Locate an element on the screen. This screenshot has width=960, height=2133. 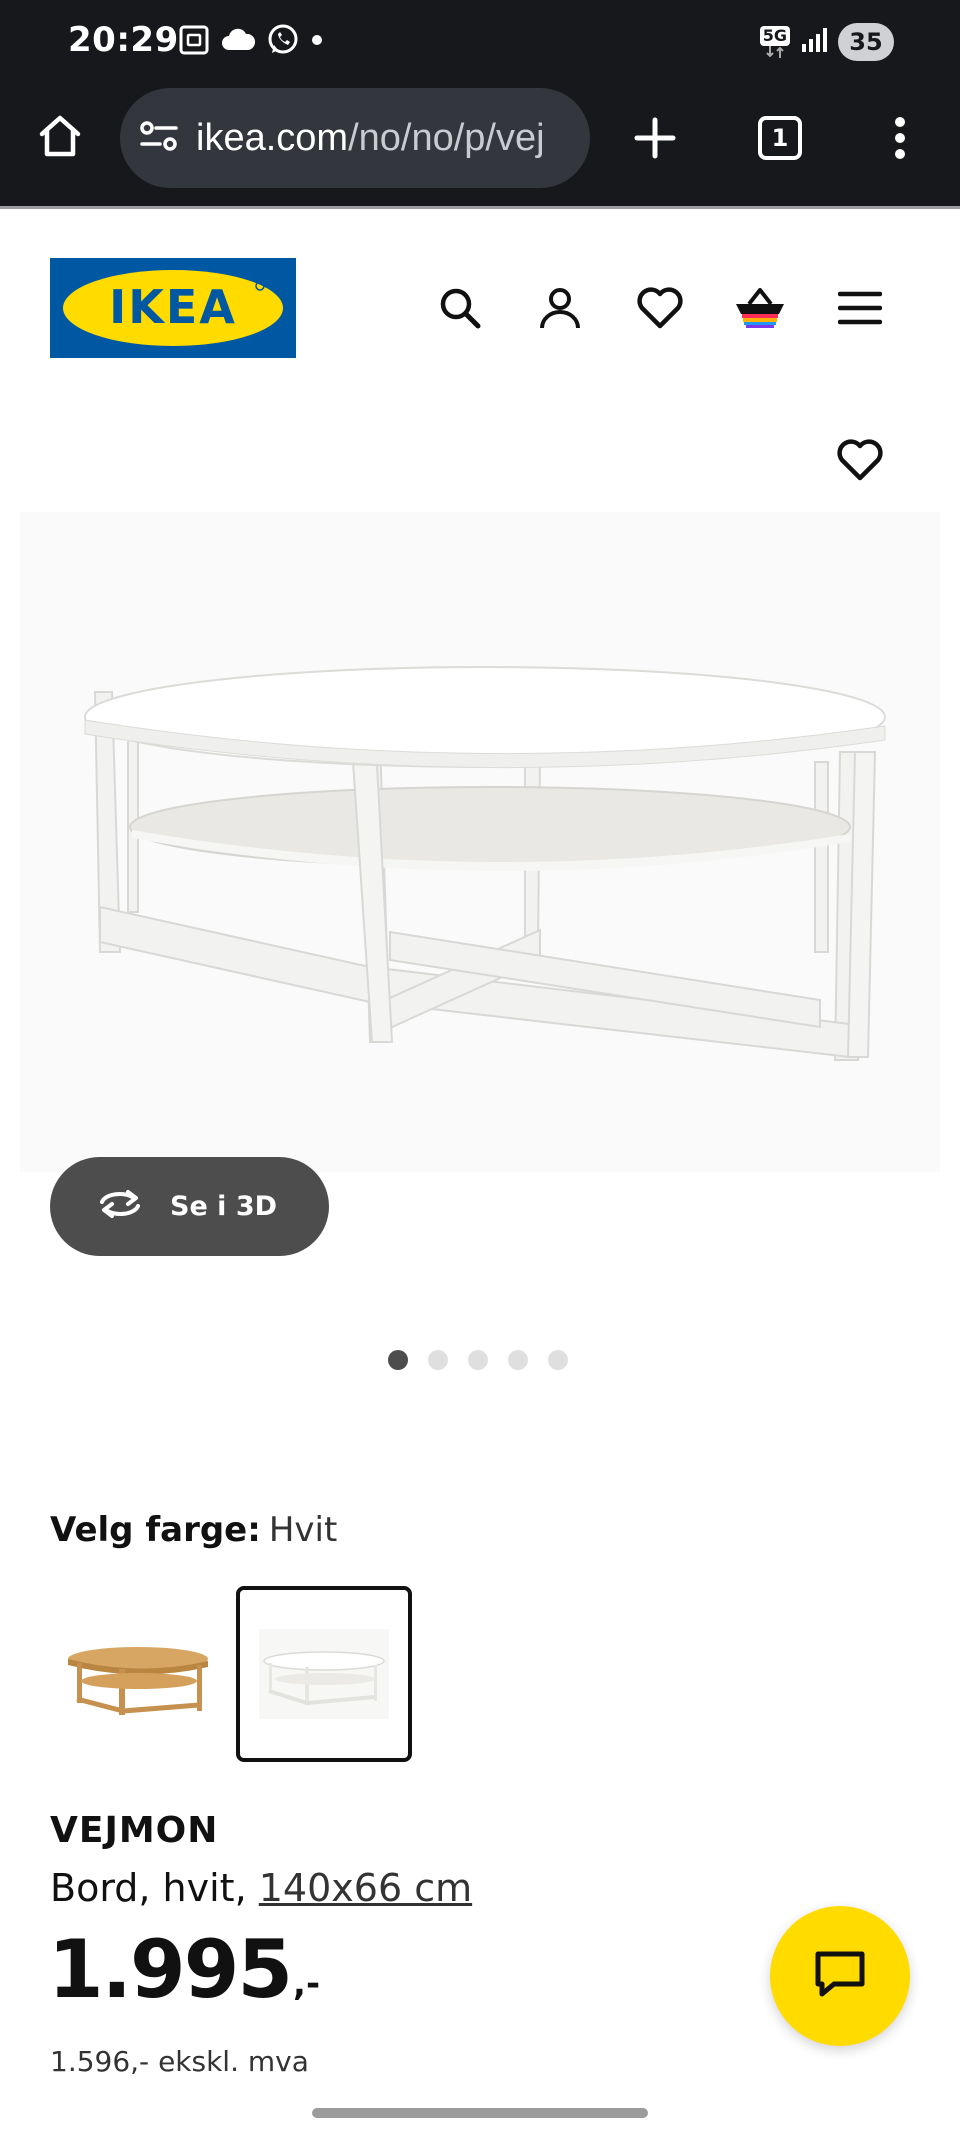
url-text: ikea.com/no/no/p/vej is located at coordinates (370, 138).